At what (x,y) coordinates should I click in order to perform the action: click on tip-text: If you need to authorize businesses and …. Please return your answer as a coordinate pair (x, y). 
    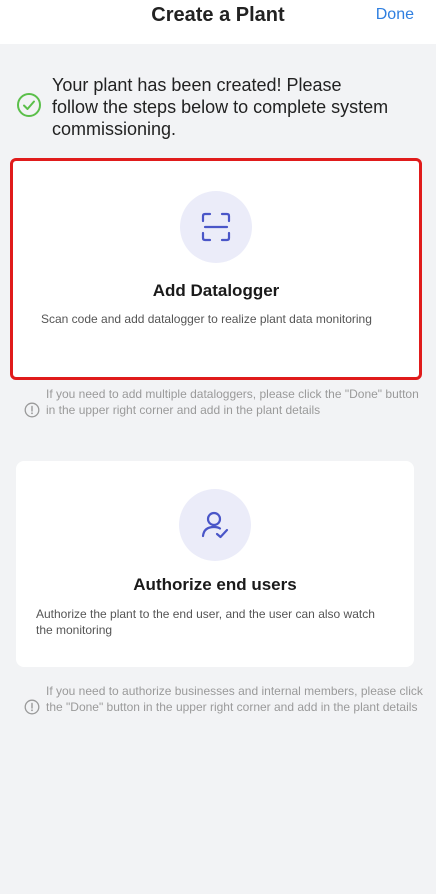
    Looking at the image, I should click on (234, 699).